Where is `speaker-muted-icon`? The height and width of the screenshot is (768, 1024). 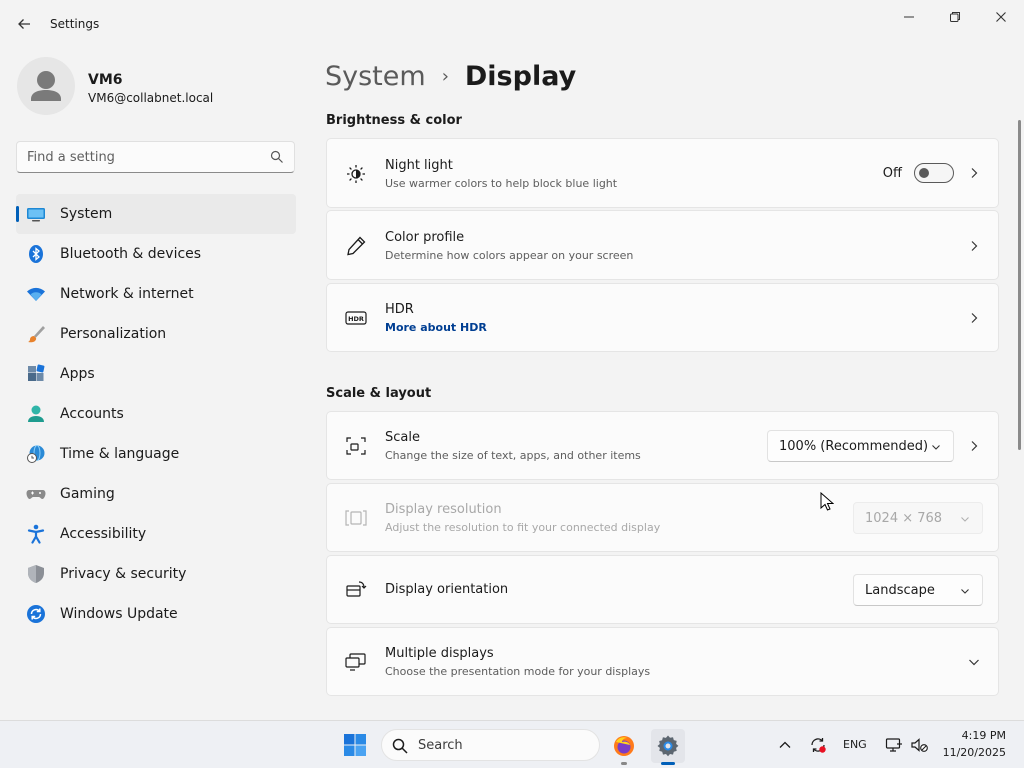
speaker-muted-icon is located at coordinates (919, 745).